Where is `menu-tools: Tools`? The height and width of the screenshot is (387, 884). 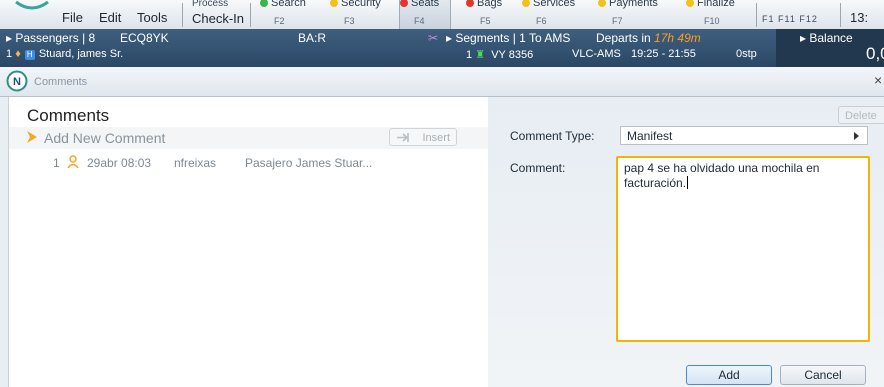
menu-tools: Tools is located at coordinates (152, 17).